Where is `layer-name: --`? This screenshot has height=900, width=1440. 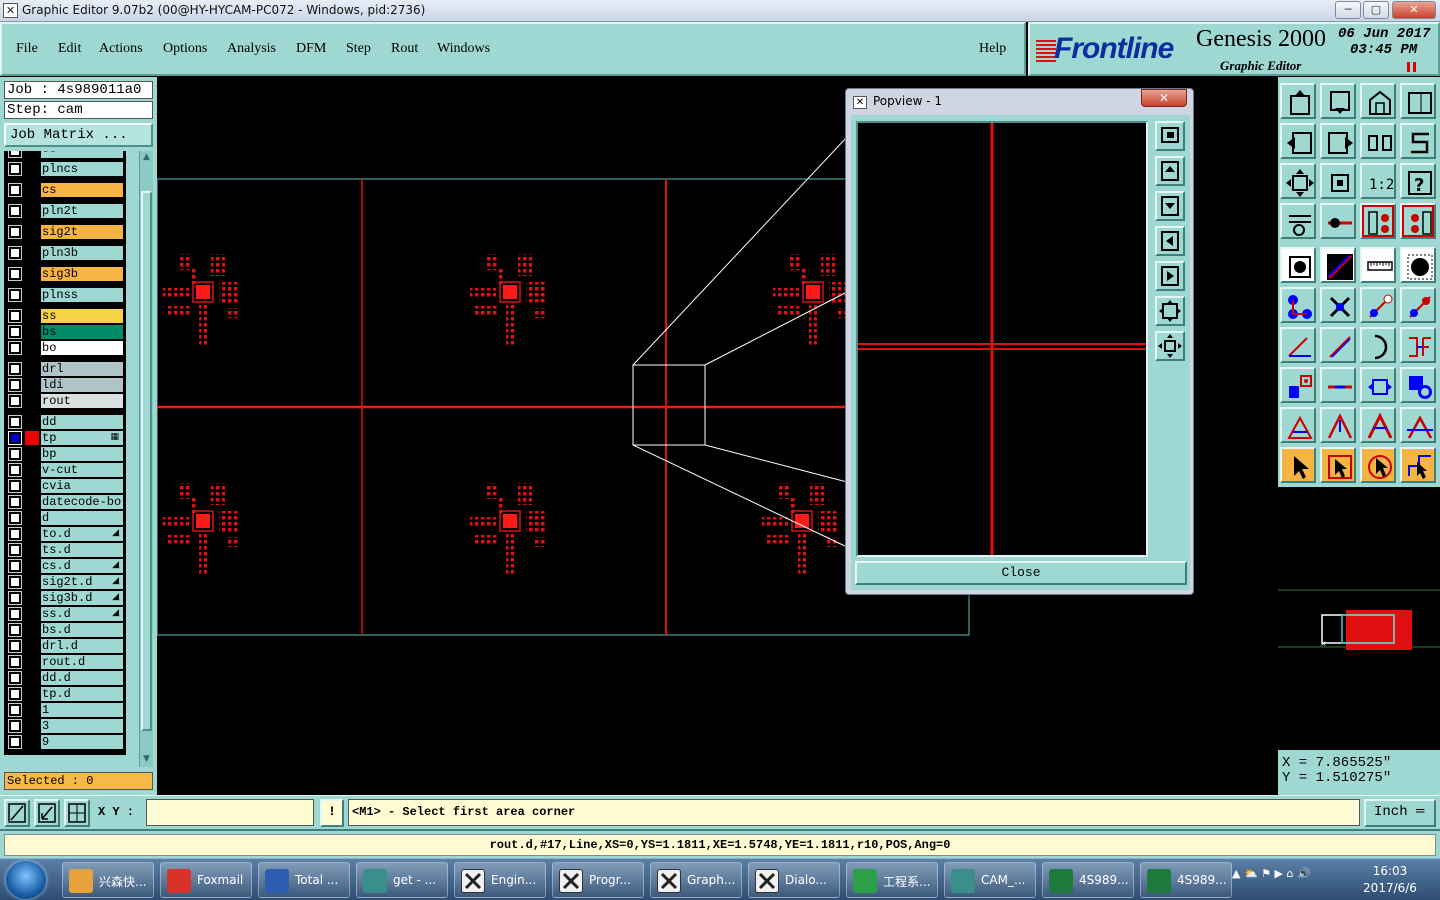
layer-name: -- is located at coordinates (82, 154).